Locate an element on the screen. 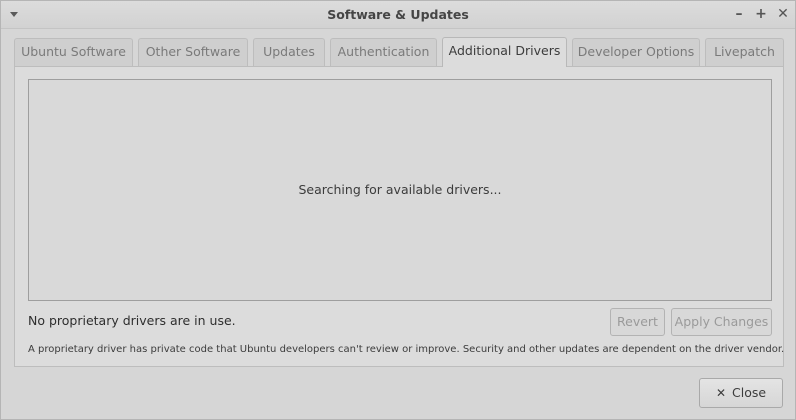 This screenshot has width=796, height=420. title-bar: Software & Updates – + ✕ is located at coordinates (398, 15).